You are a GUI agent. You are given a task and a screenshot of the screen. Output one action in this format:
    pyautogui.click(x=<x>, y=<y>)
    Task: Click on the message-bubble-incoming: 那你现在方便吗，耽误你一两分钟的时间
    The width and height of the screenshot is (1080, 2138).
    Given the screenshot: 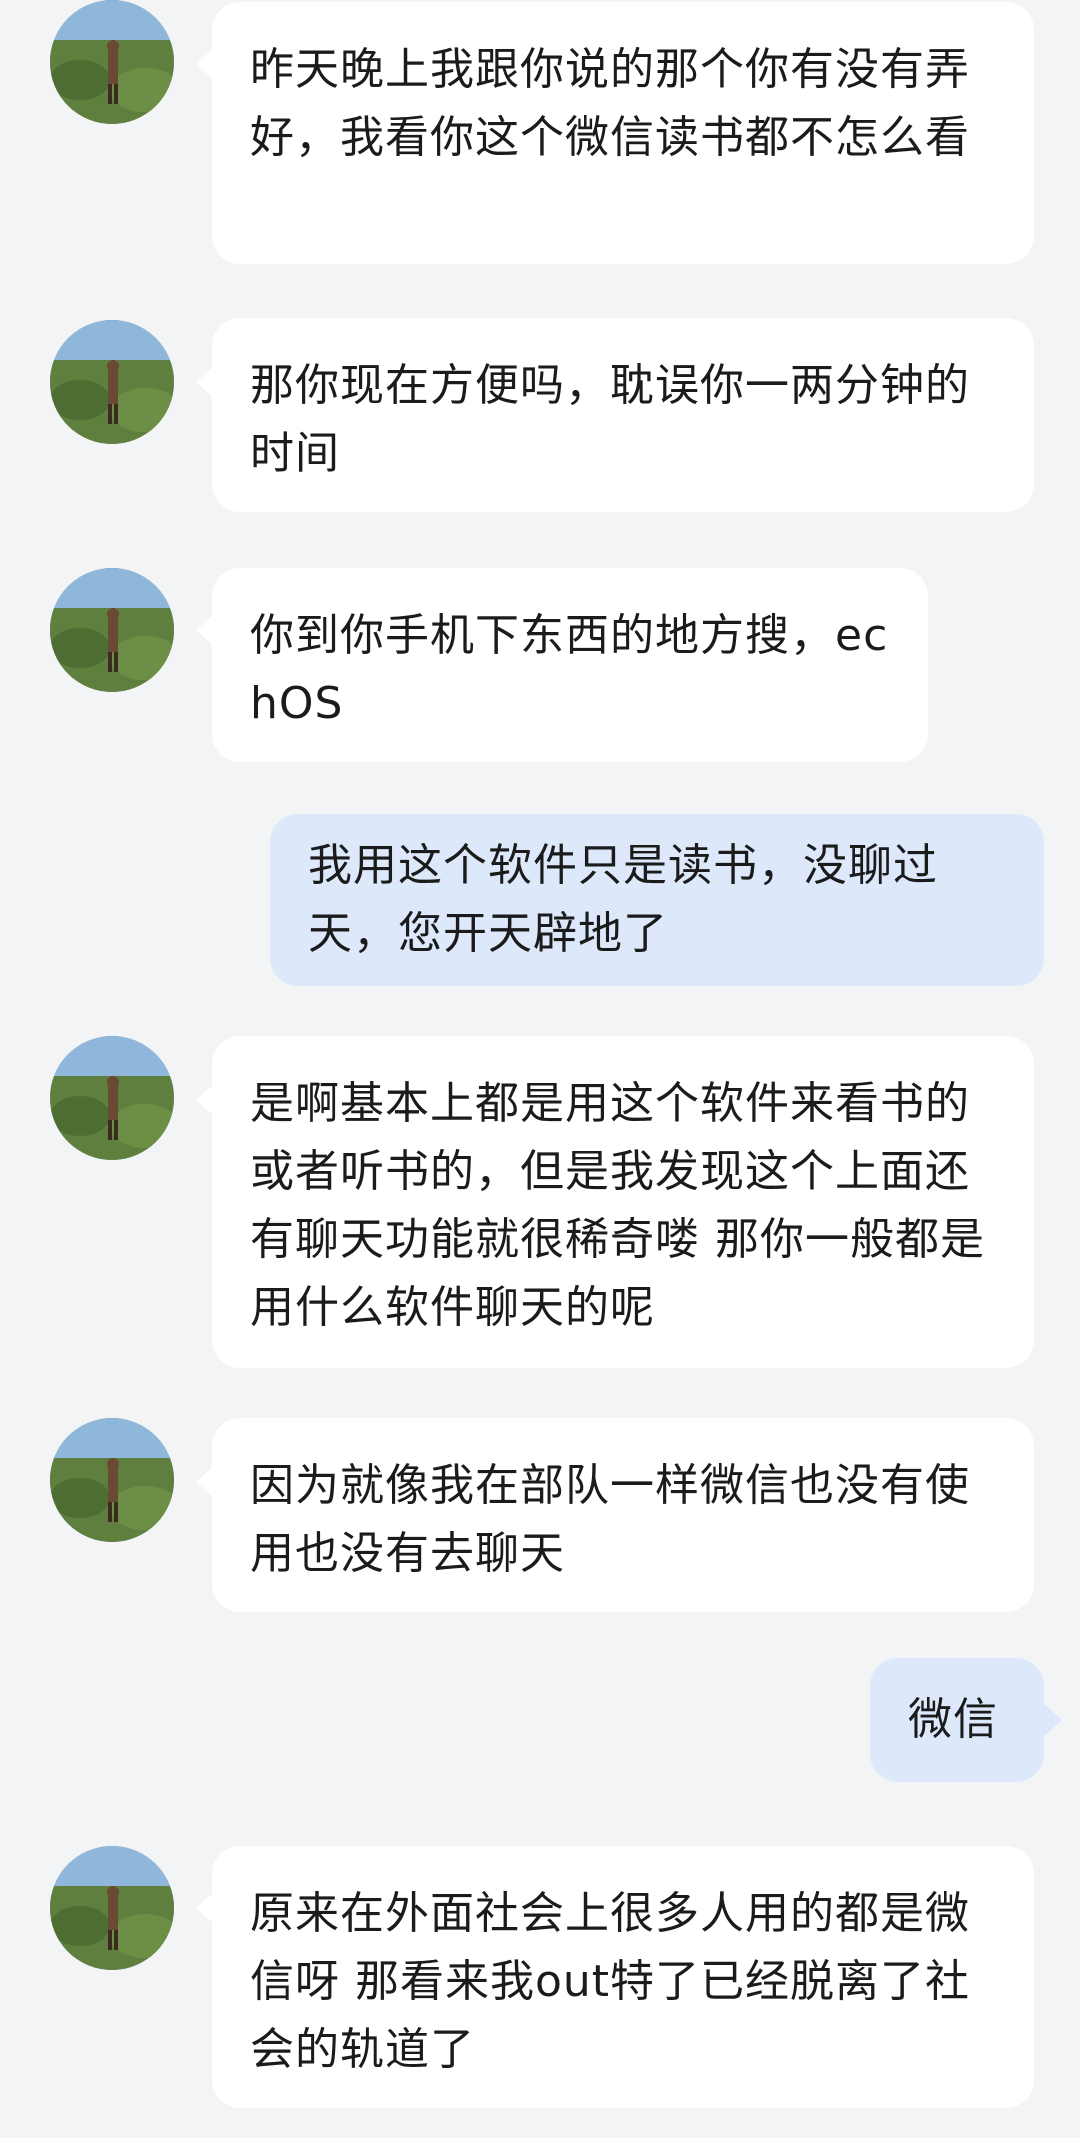 What is the action you would take?
    pyautogui.click(x=623, y=415)
    